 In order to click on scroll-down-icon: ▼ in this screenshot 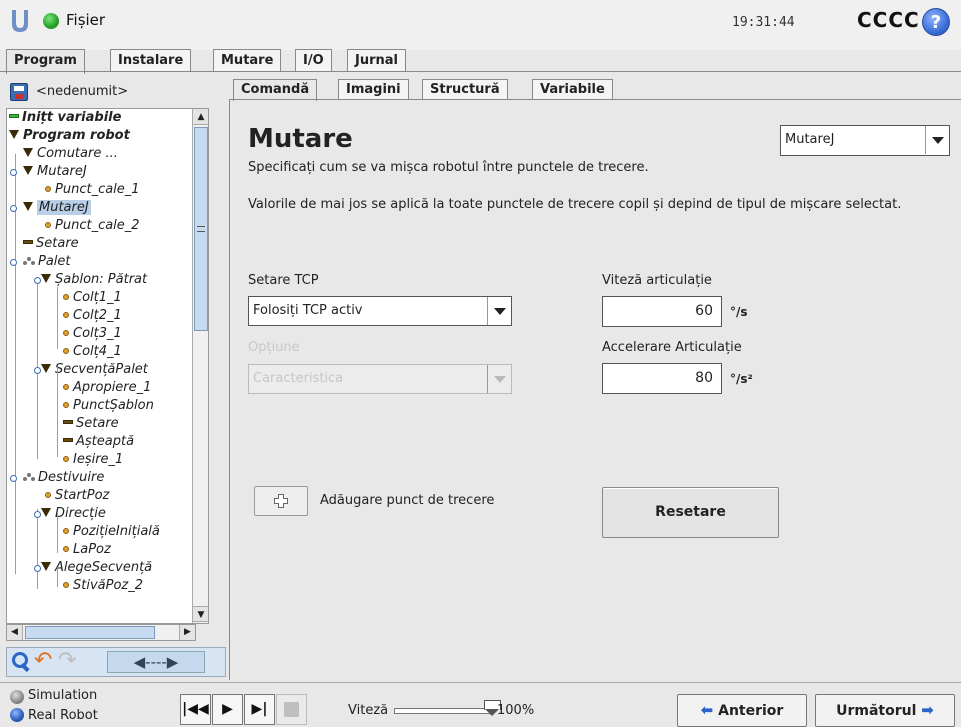, I will do `click(200, 614)`.